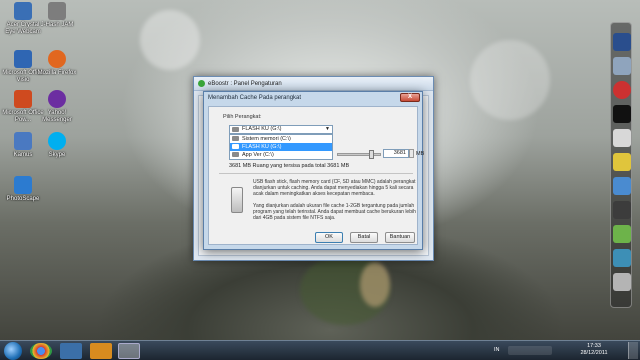 The width and height of the screenshot is (640, 360). I want to click on cache-size-value: 3681, so click(399, 153).